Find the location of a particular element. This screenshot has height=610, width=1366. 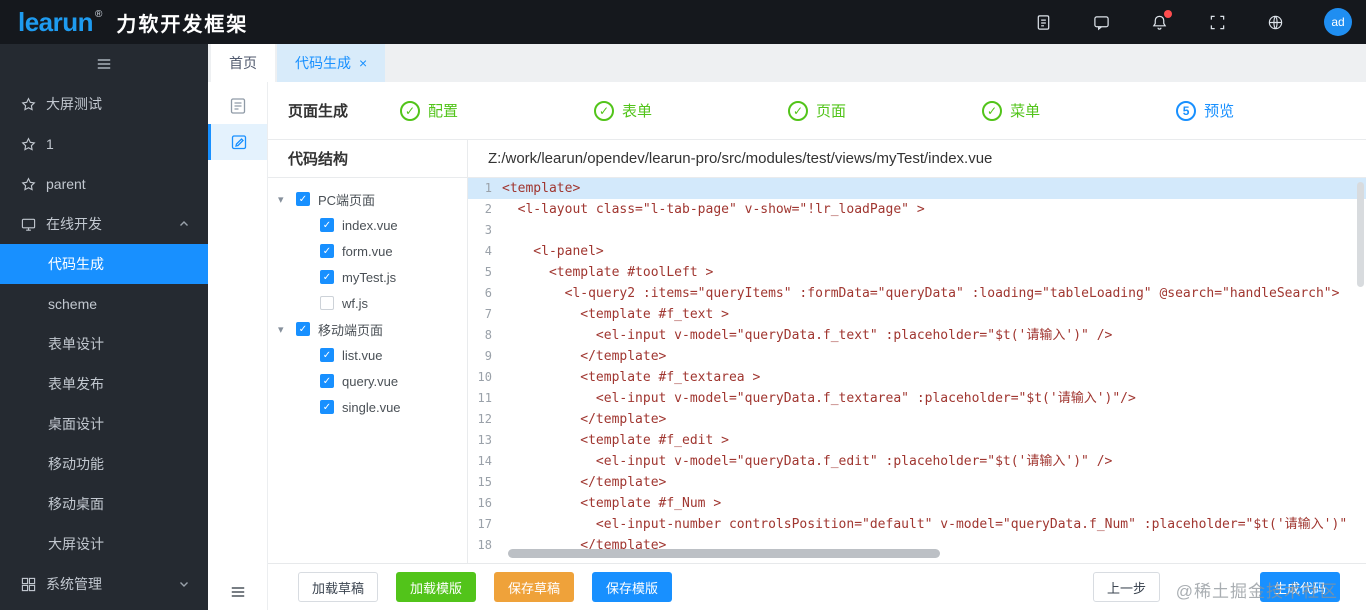

code-line: 15 </template> is located at coordinates (917, 482).